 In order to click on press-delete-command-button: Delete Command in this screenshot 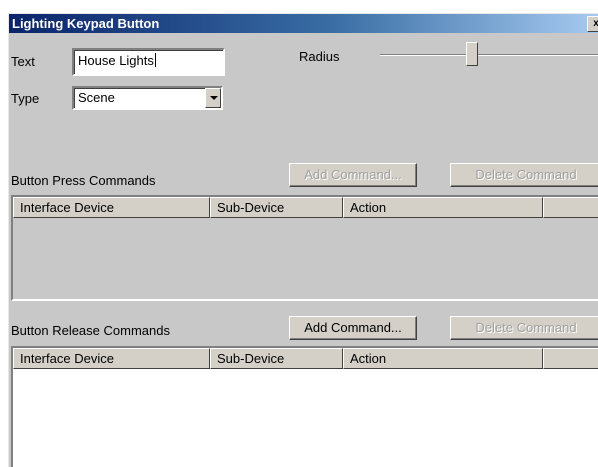, I will do `click(524, 175)`.